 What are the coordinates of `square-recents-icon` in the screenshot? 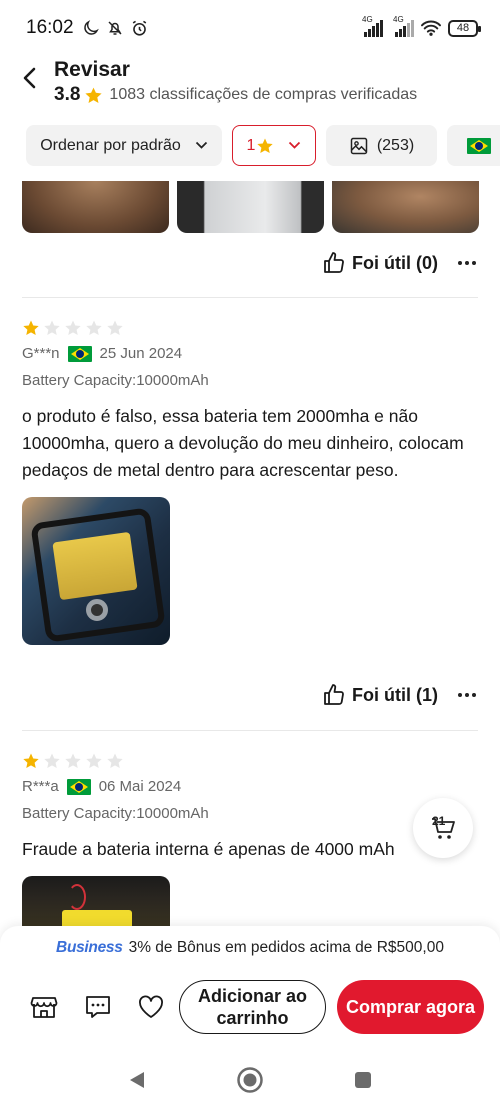 It's located at (363, 1080).